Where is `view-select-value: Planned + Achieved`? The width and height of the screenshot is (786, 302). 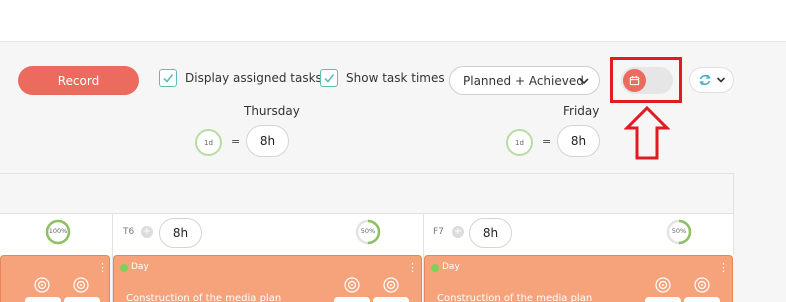
view-select-value: Planned + Achieved is located at coordinates (523, 80).